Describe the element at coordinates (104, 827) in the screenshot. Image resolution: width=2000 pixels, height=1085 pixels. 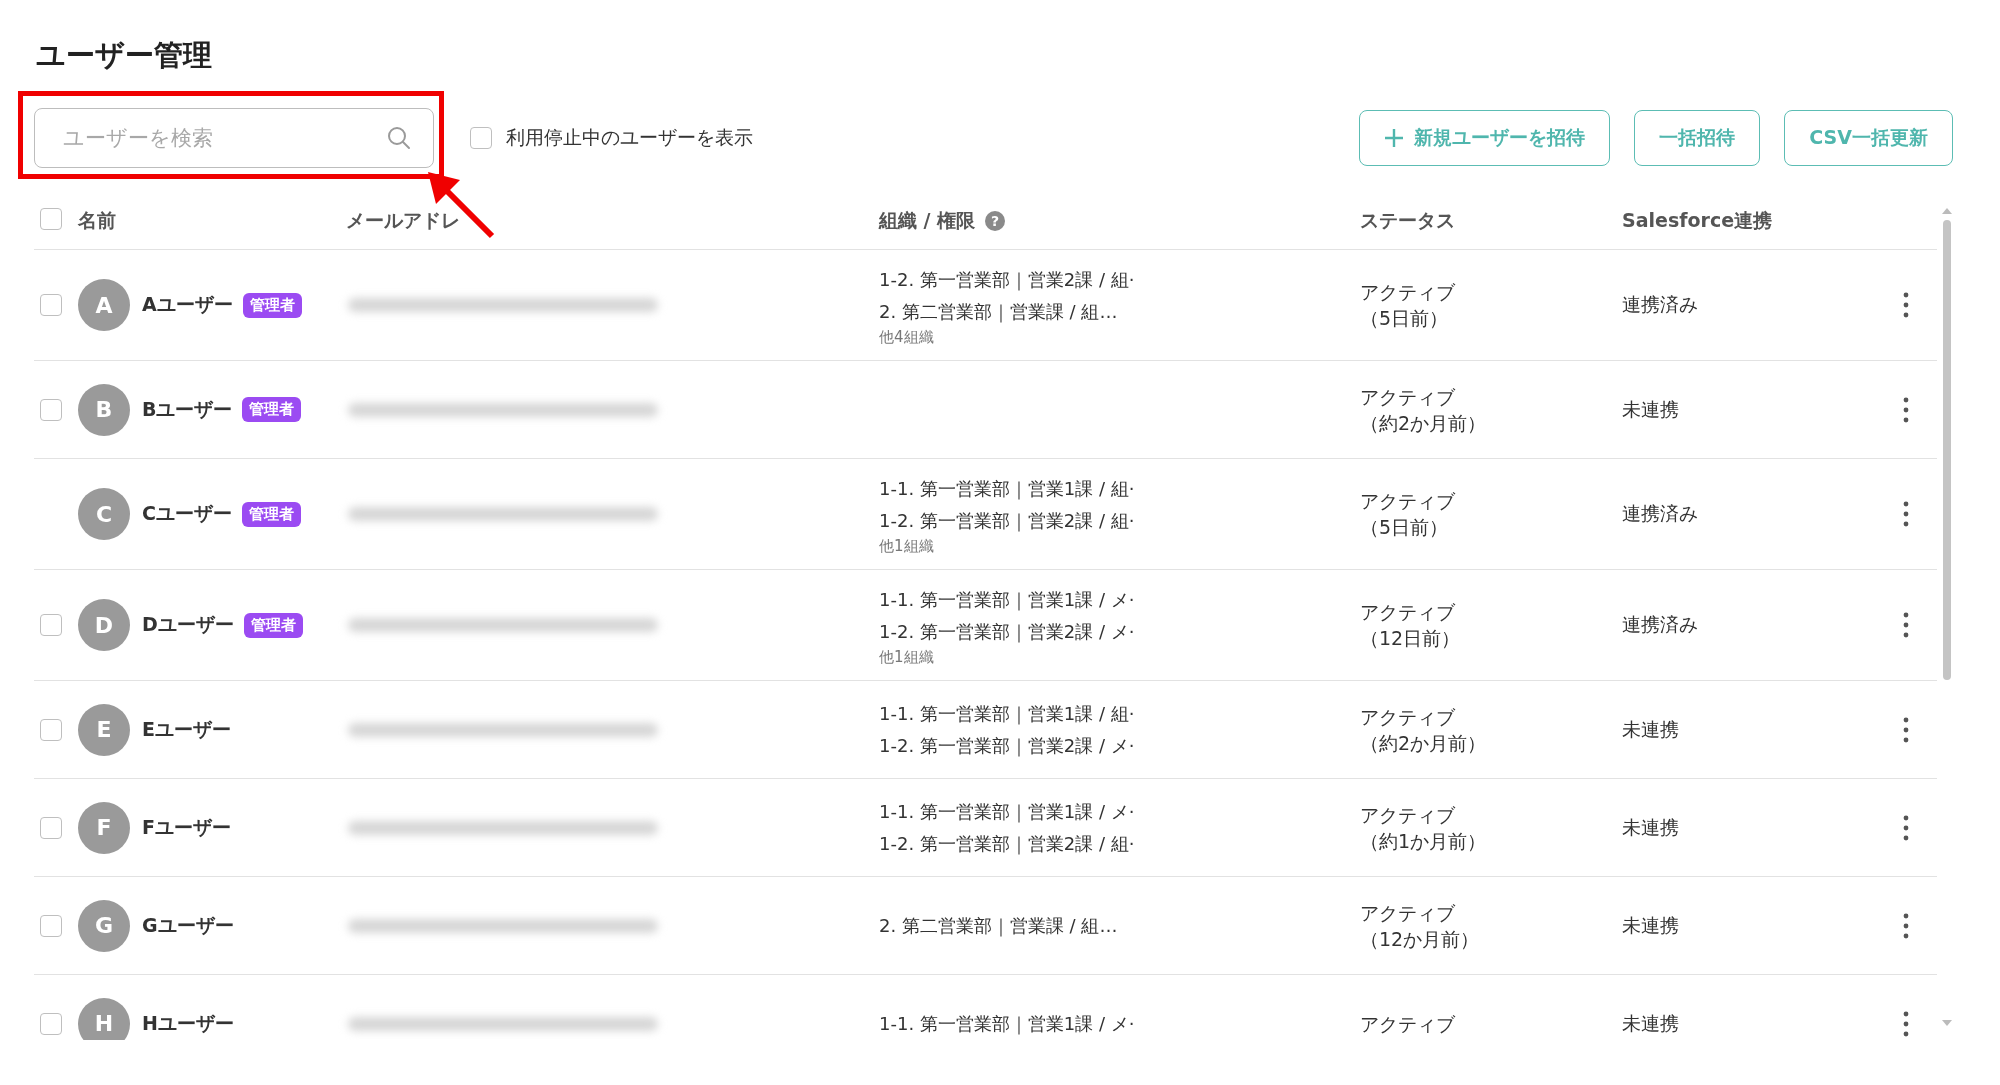
I see `avatar: F` at that location.